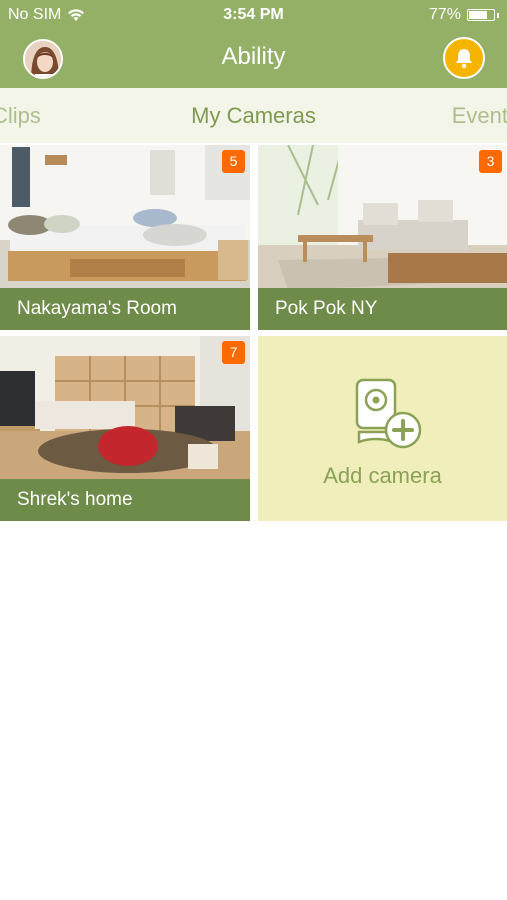 The image size is (507, 900). Describe the element at coordinates (233, 161) in the screenshot. I see `event-count-badge: 5` at that location.